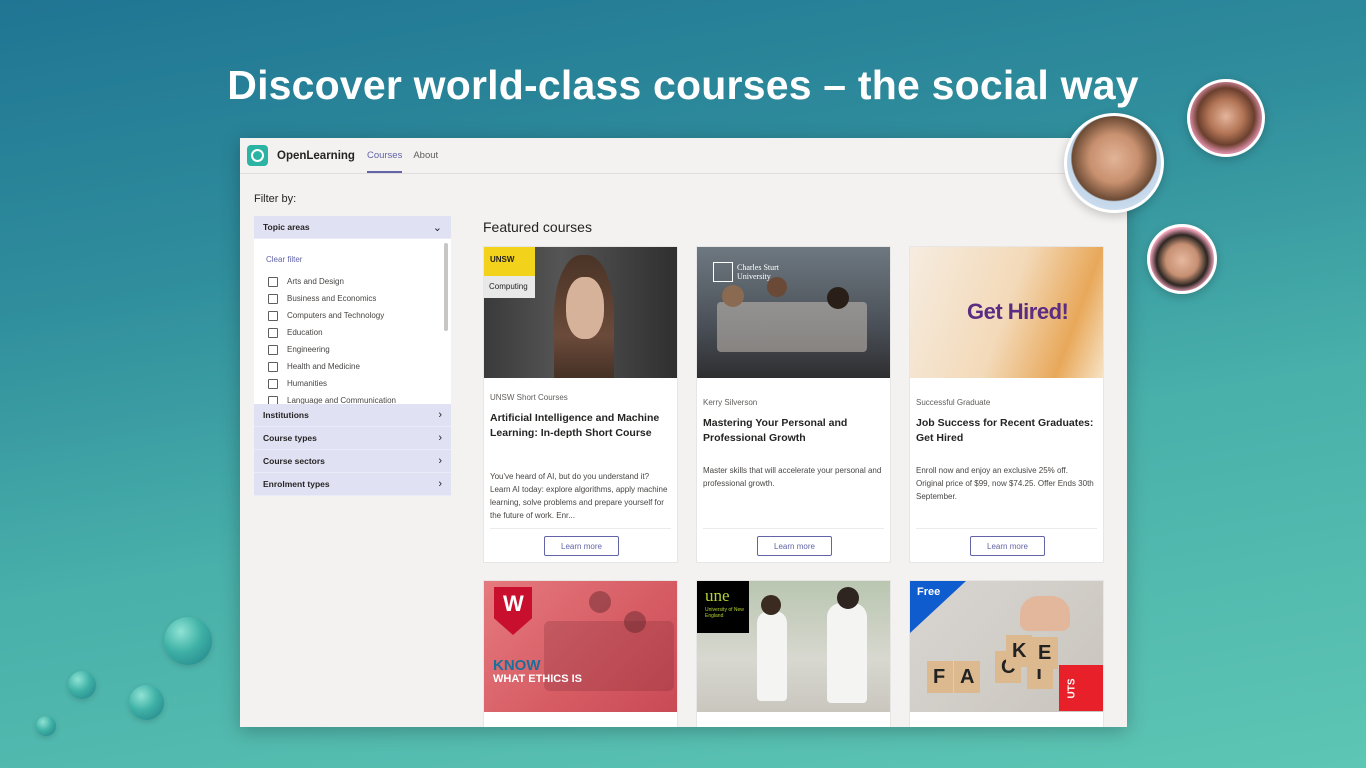  Describe the element at coordinates (332, 332) in the screenshot. I see `topic-option: Education` at that location.